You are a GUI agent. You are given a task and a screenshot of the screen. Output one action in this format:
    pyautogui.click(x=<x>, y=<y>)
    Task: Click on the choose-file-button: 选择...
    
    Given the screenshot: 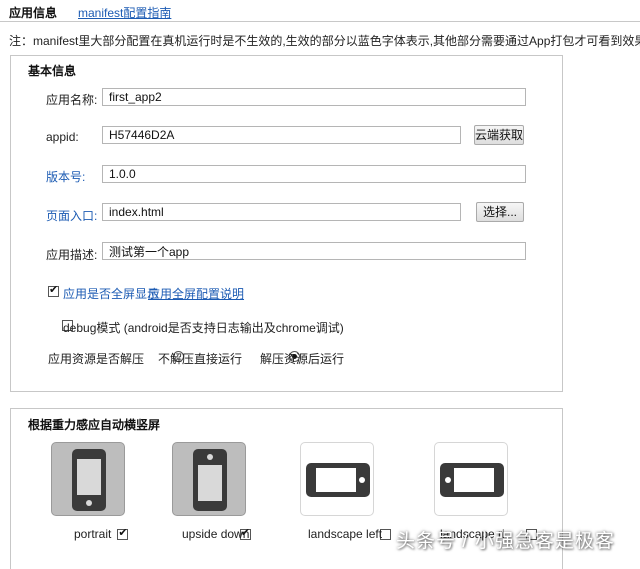 What is the action you would take?
    pyautogui.click(x=500, y=212)
    